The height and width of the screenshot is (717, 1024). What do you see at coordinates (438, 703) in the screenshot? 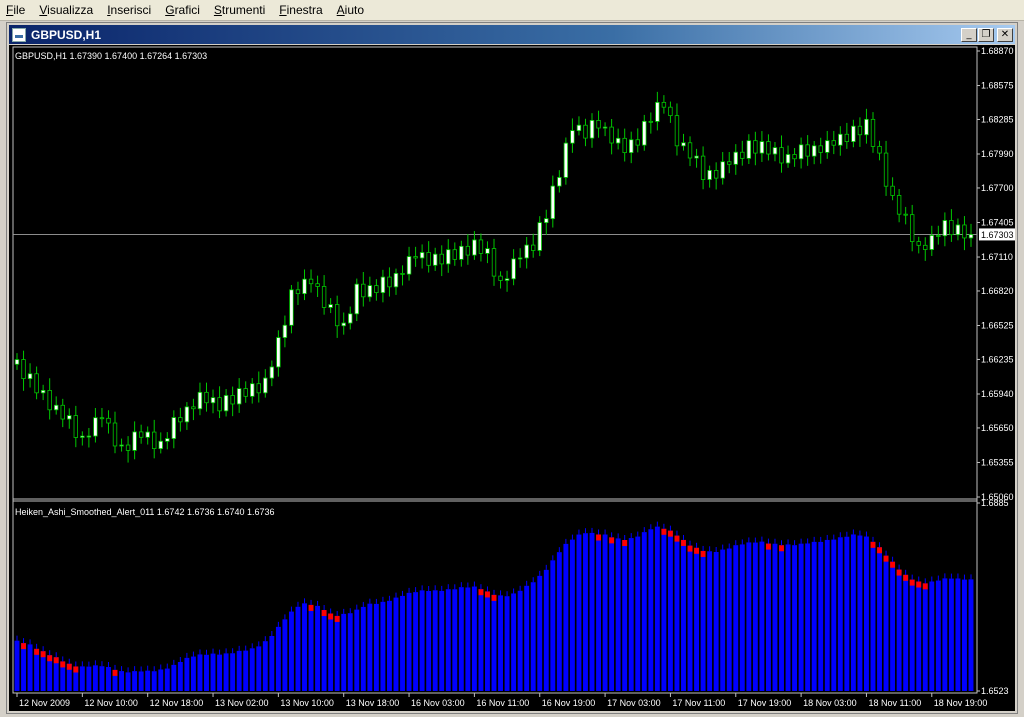
I see `time-tick-label: 16 Nov 03:00` at bounding box center [438, 703].